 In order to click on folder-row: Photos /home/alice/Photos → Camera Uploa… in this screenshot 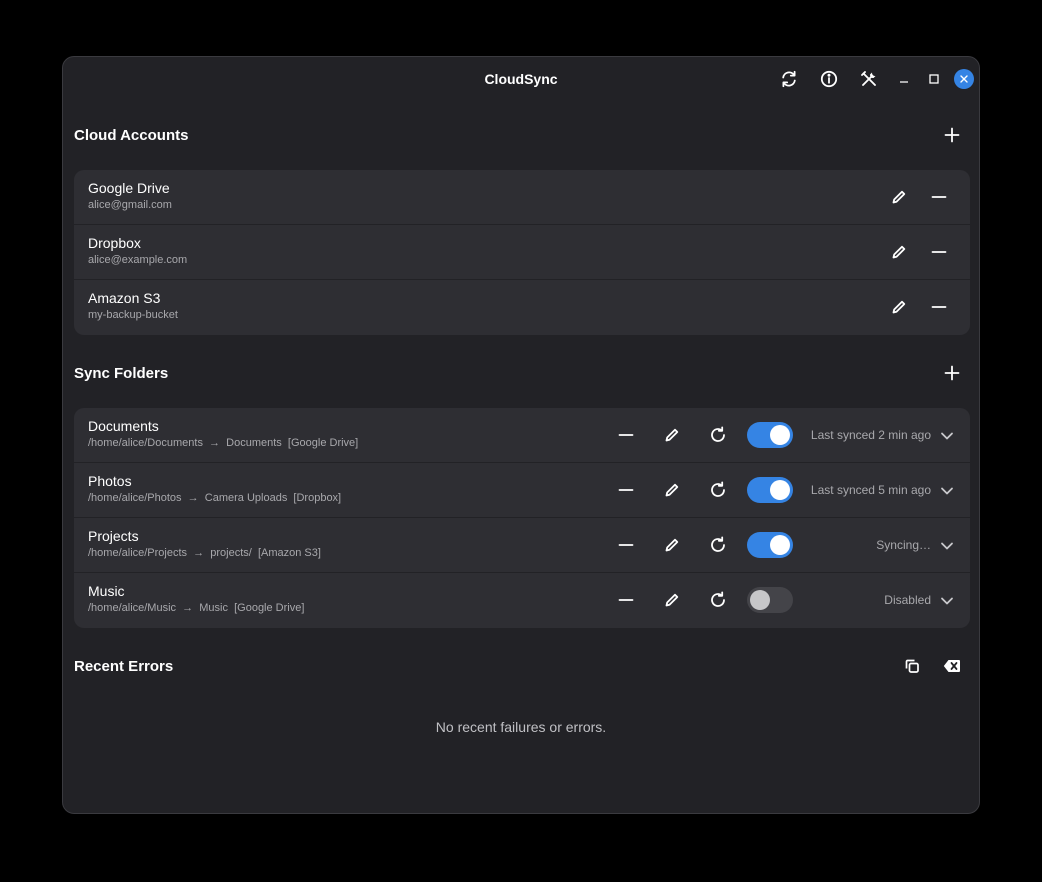, I will do `click(522, 490)`.